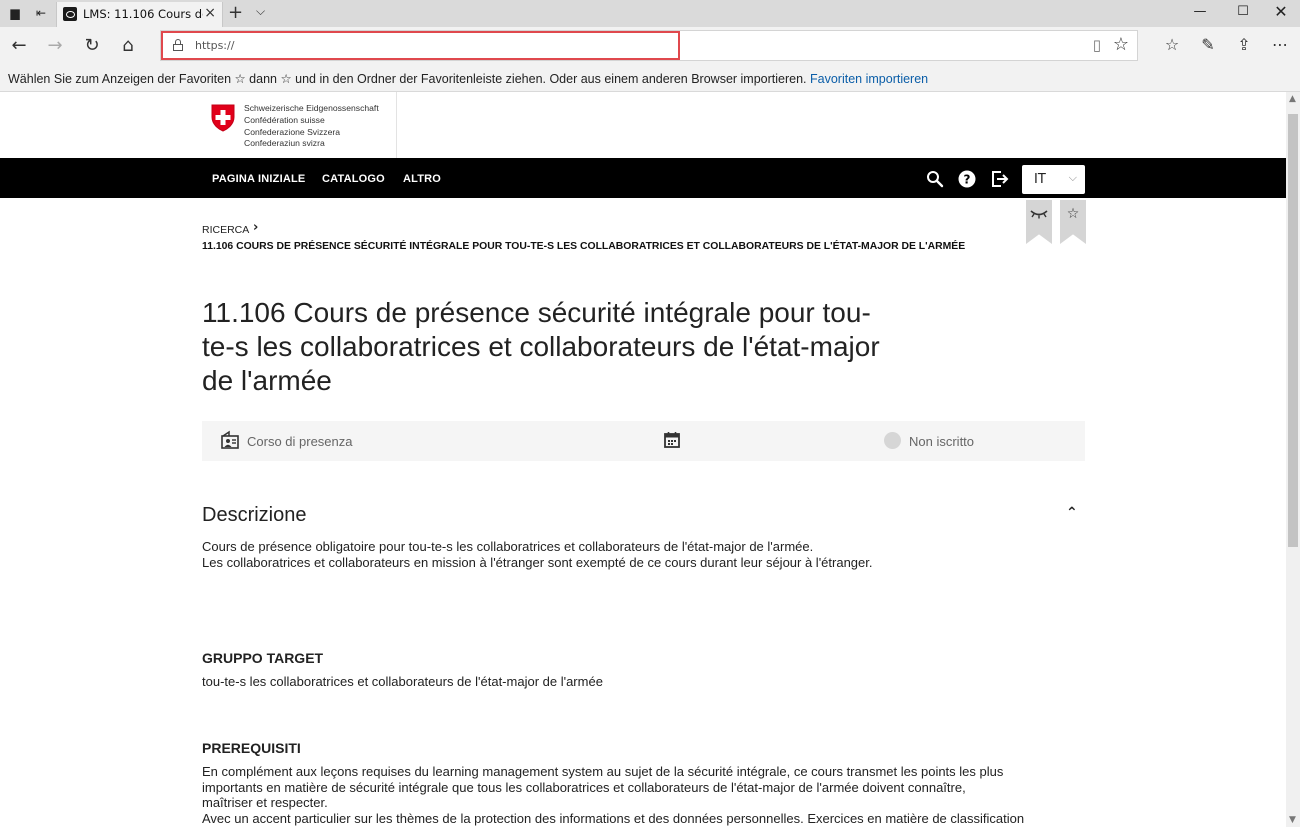  I want to click on hide-bookmark, so click(1039, 222).